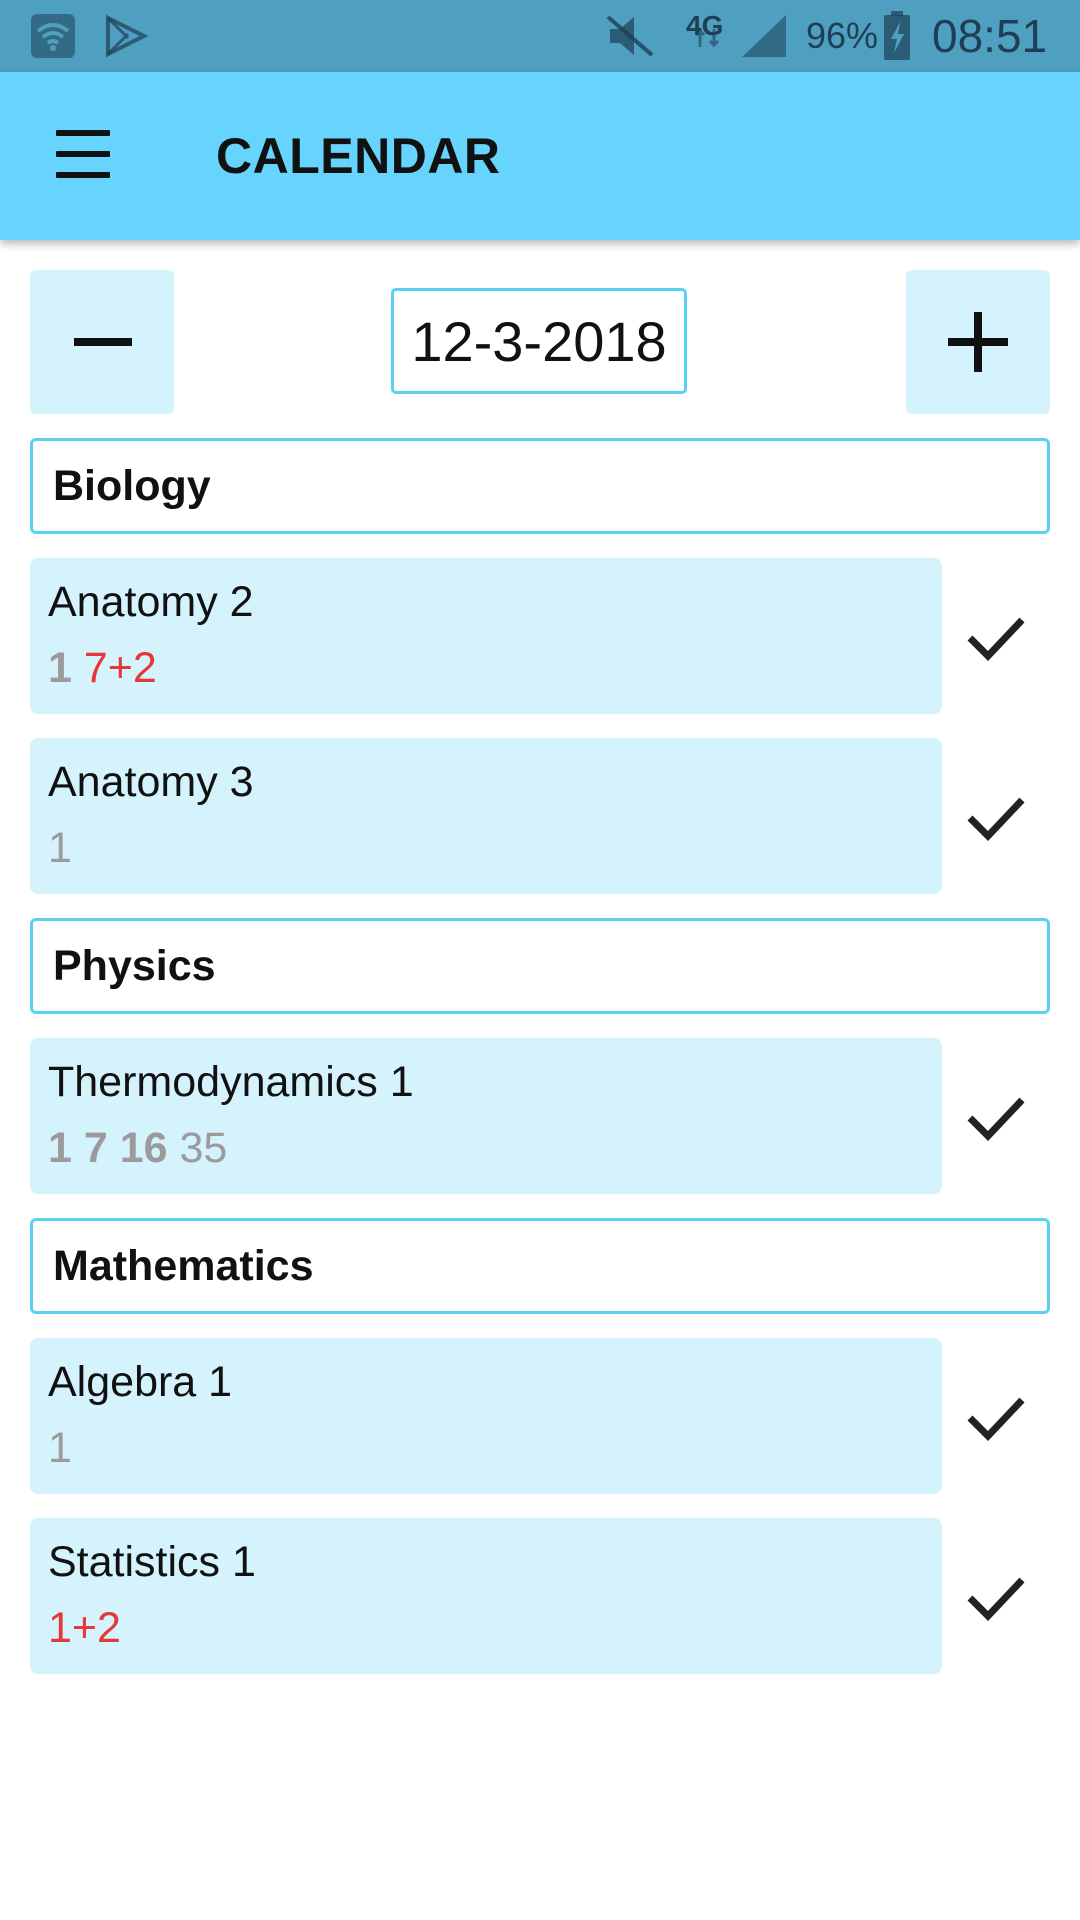  Describe the element at coordinates (486, 816) in the screenshot. I see `list-item: Anatomy 3 1` at that location.